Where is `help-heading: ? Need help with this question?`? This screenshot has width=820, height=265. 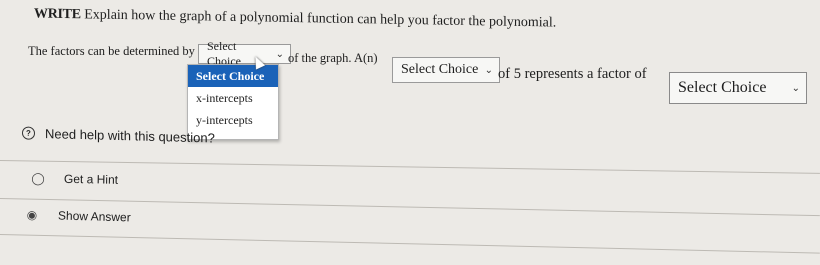 help-heading: ? Need help with this question? is located at coordinates (118, 135).